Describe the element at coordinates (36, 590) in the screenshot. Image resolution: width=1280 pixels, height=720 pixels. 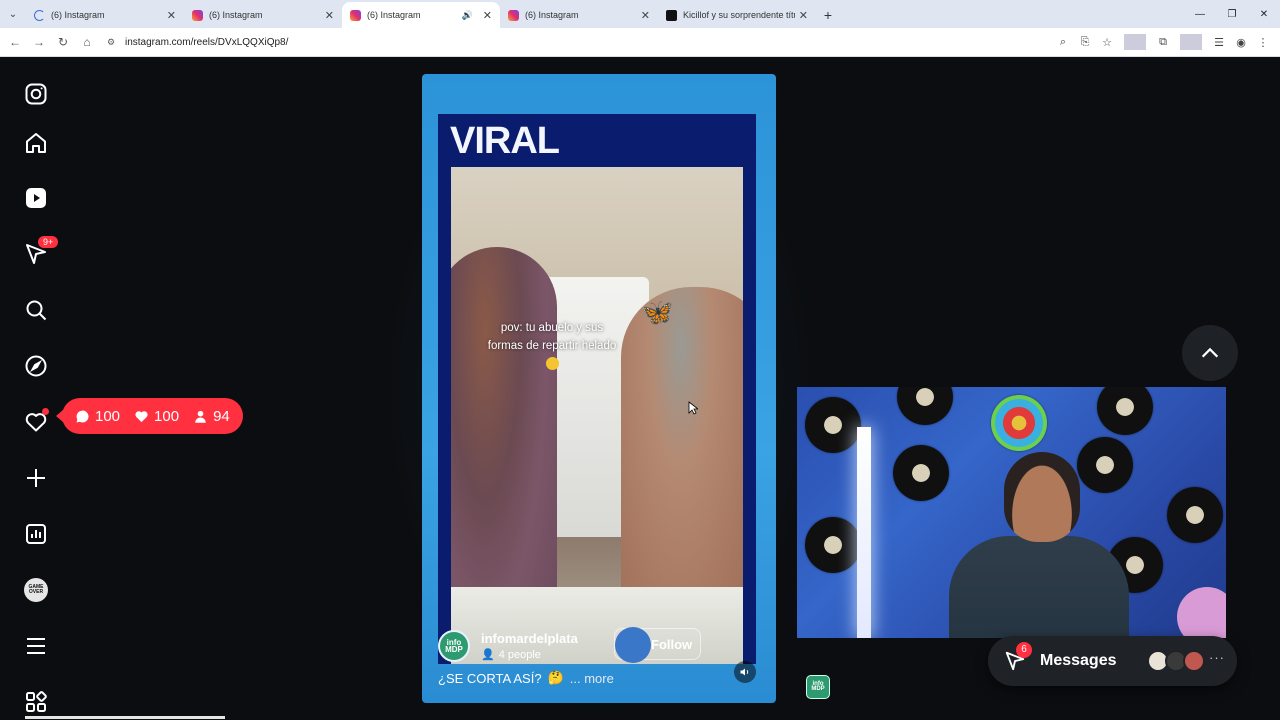
I see `profile-avatar: GAME OVER` at that location.